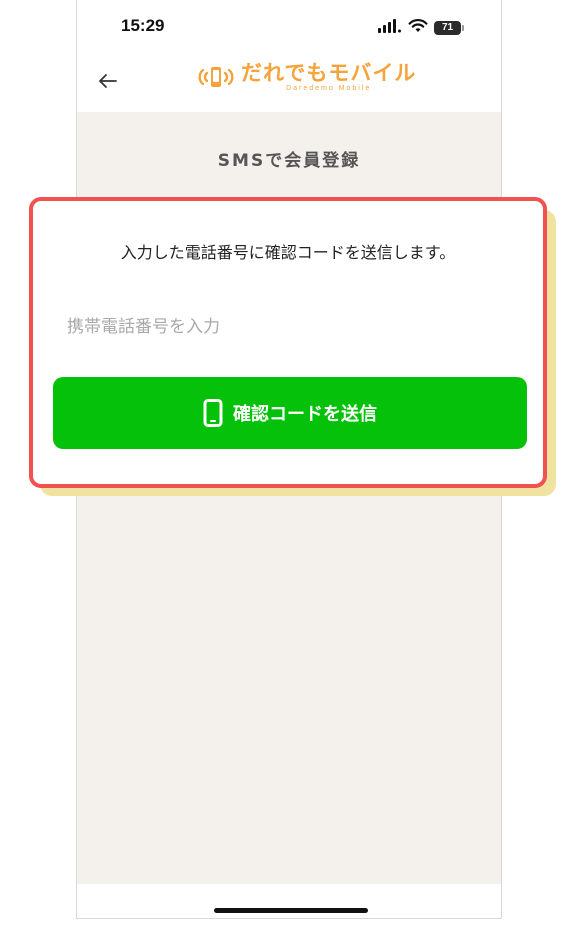 The width and height of the screenshot is (580, 932). What do you see at coordinates (329, 88) in the screenshot?
I see `logo-subtext: Daredemo Mobile` at bounding box center [329, 88].